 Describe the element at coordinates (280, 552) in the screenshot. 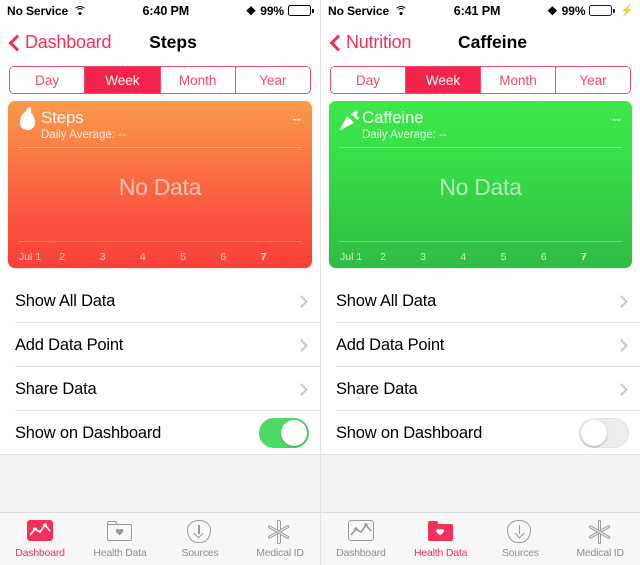

I see `tab-label: Medical ID` at that location.